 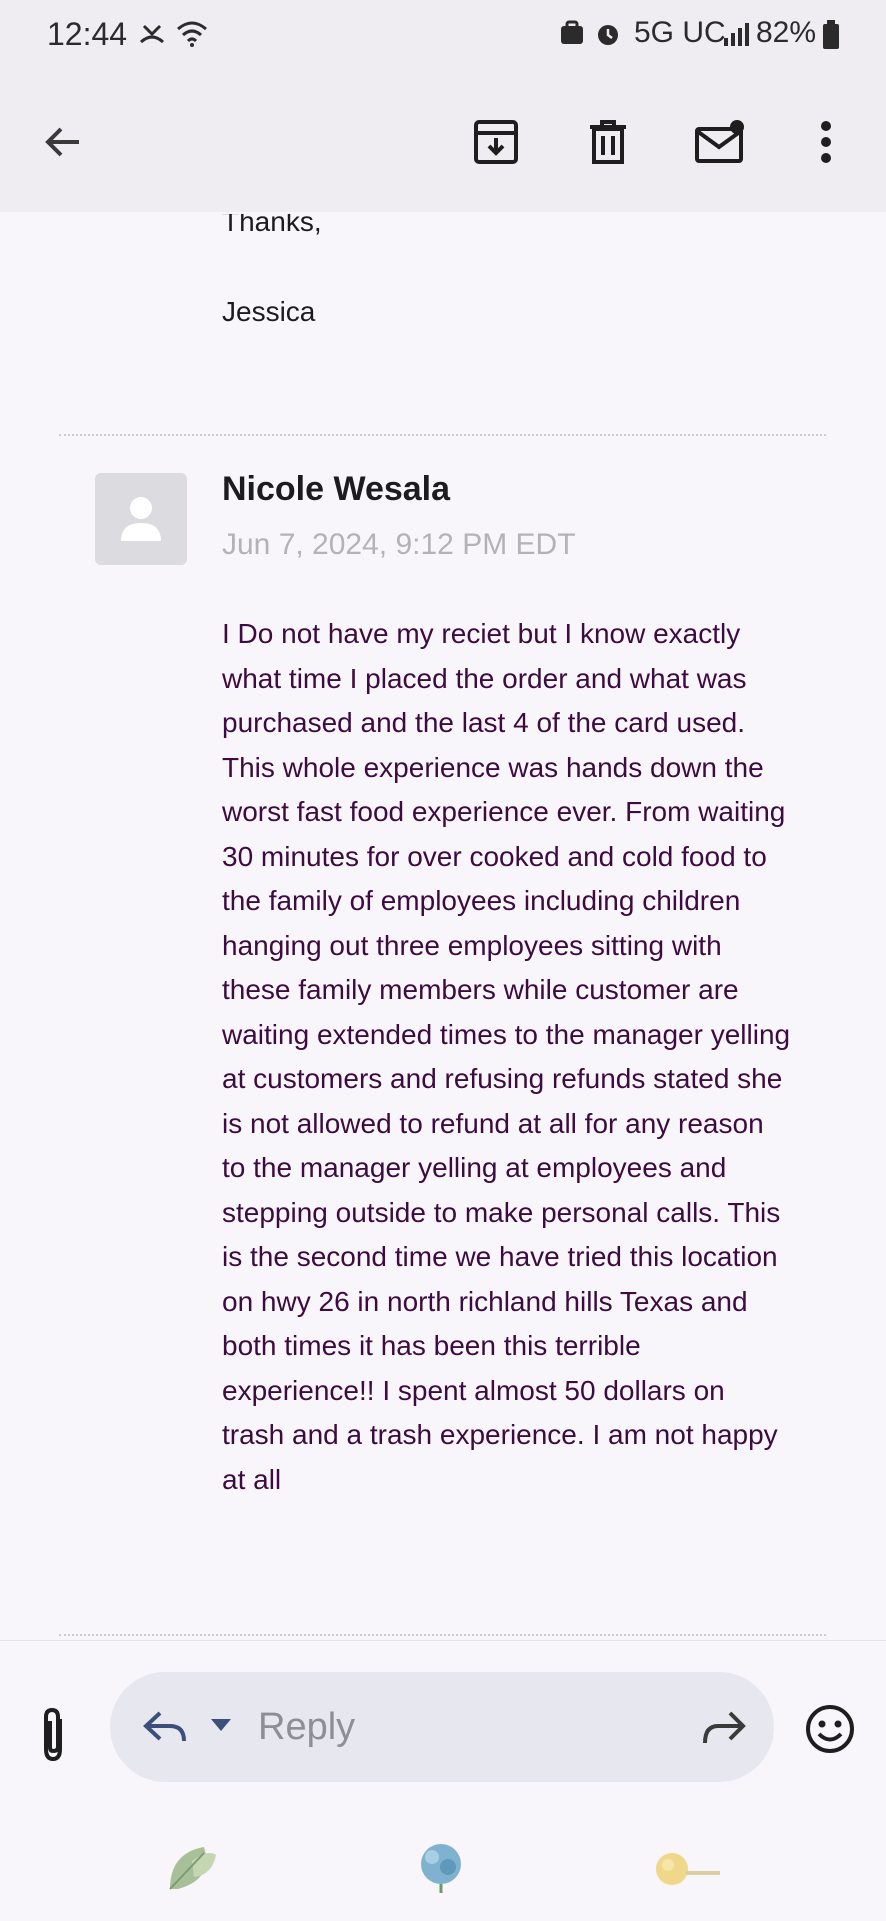 I want to click on message-date: Jun 7, 2024, 9:12 PM EDT, so click(x=399, y=544).